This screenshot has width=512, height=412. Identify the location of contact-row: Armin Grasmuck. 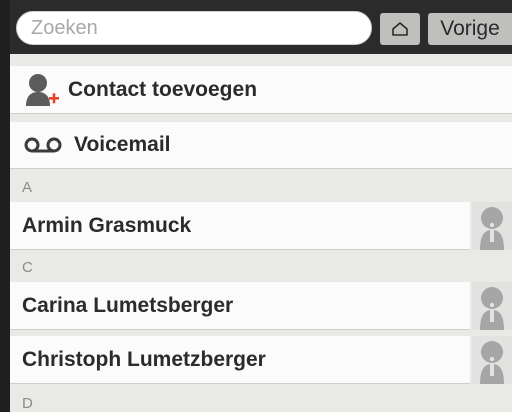
(240, 226).